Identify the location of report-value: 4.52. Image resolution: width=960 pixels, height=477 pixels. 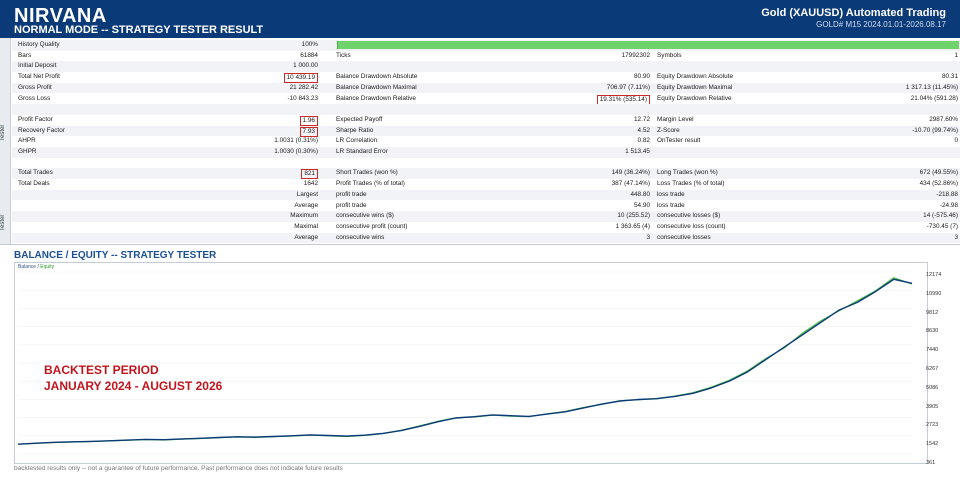
(643, 130).